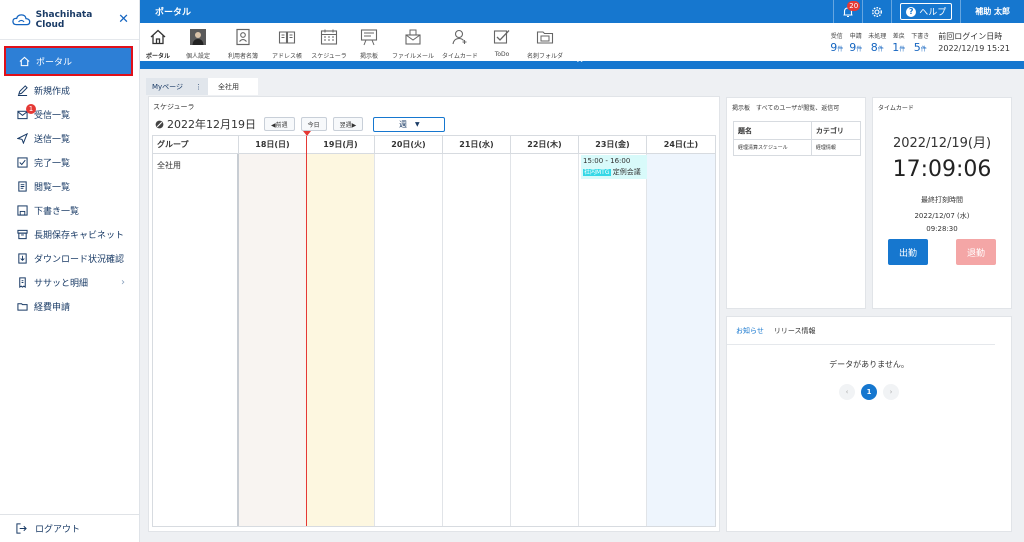 This screenshot has height=542, width=1024. Describe the element at coordinates (69, 282) in the screenshot. I see `sidebar-item-sasatto-meisai: ササッと明細 ›` at that location.